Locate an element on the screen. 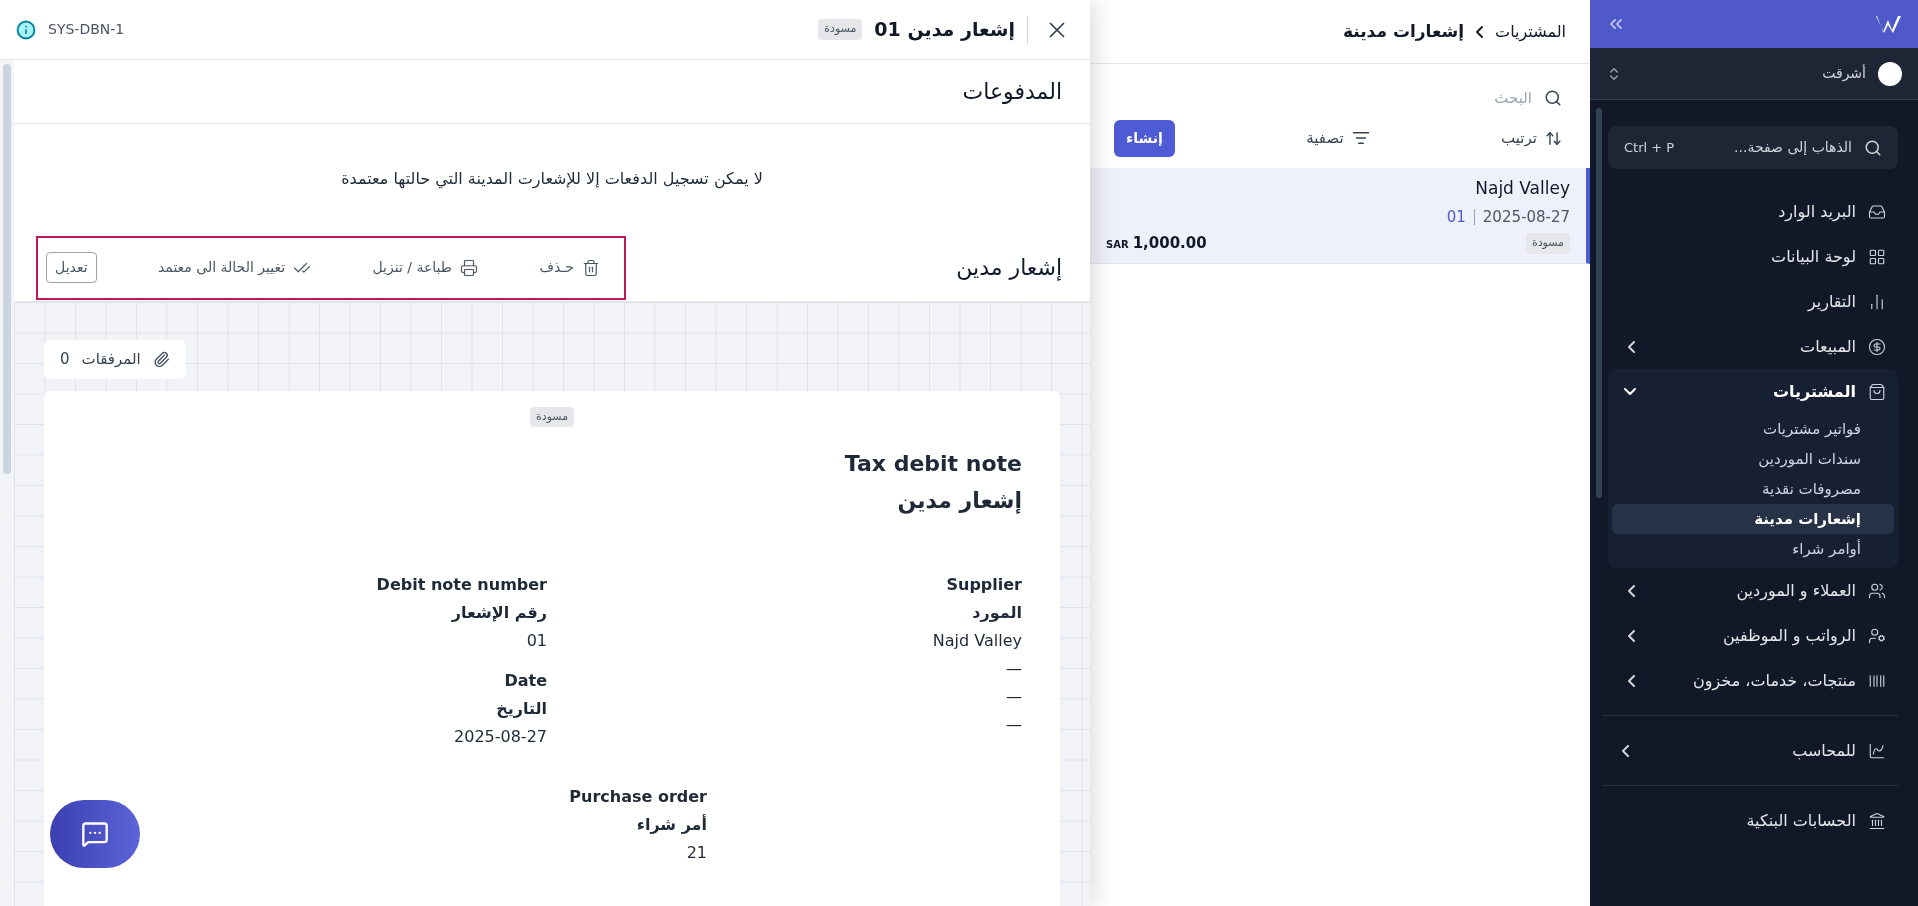 The image size is (1918, 906). dollar-icon is located at coordinates (1877, 346).